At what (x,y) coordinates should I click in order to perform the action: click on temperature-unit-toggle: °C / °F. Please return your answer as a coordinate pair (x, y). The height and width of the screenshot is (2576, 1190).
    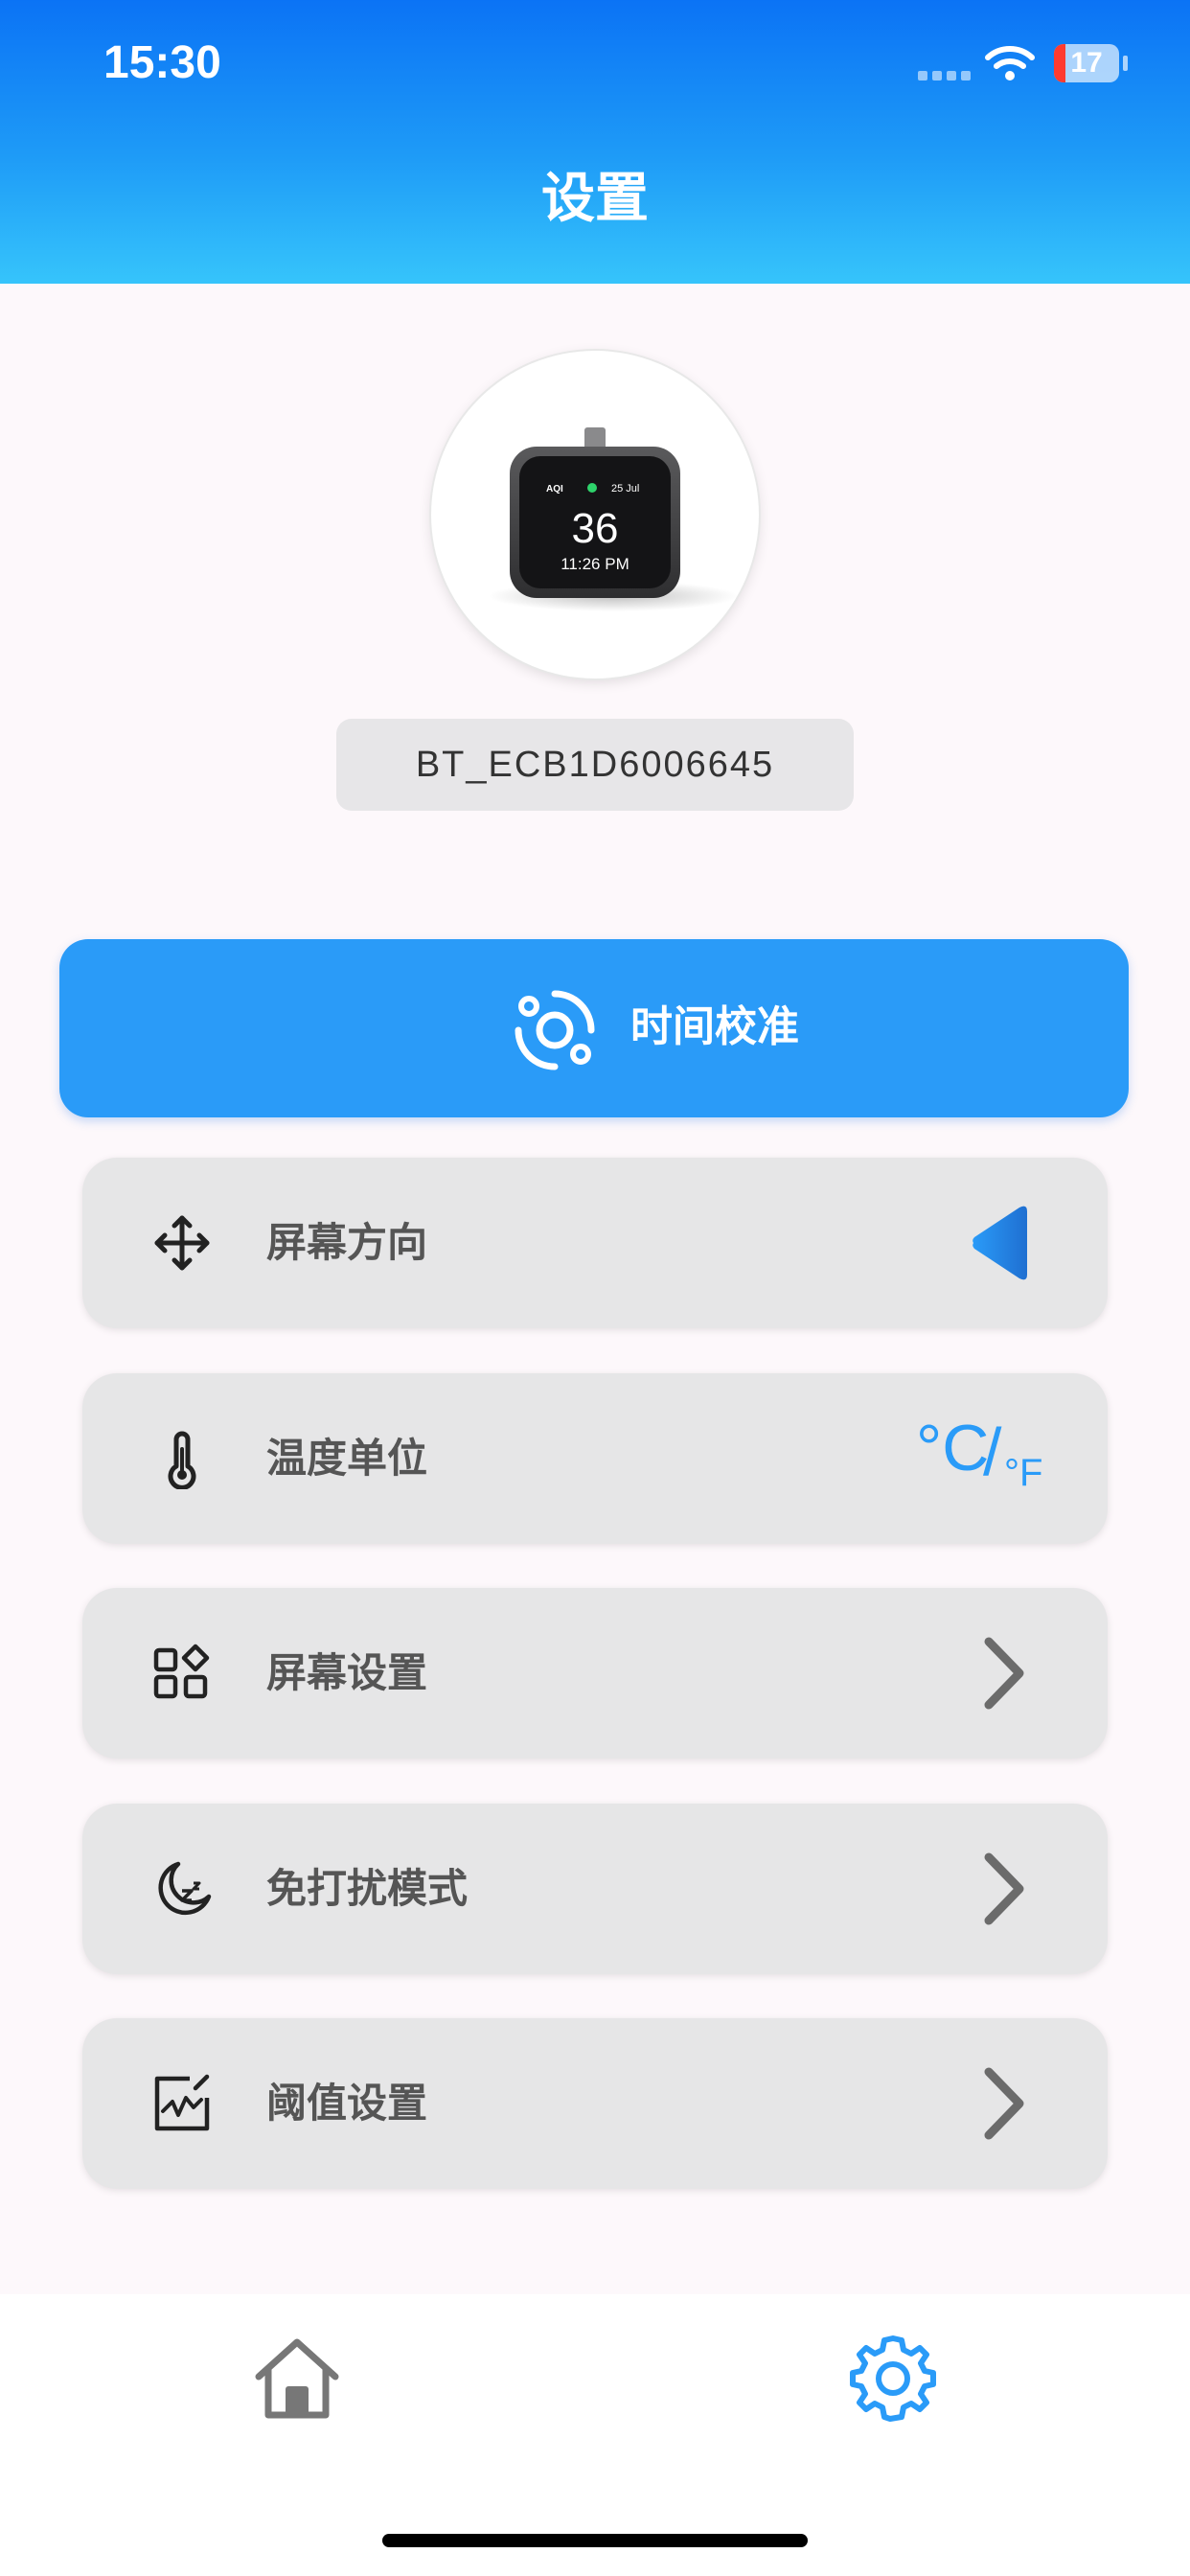
    Looking at the image, I should click on (983, 1458).